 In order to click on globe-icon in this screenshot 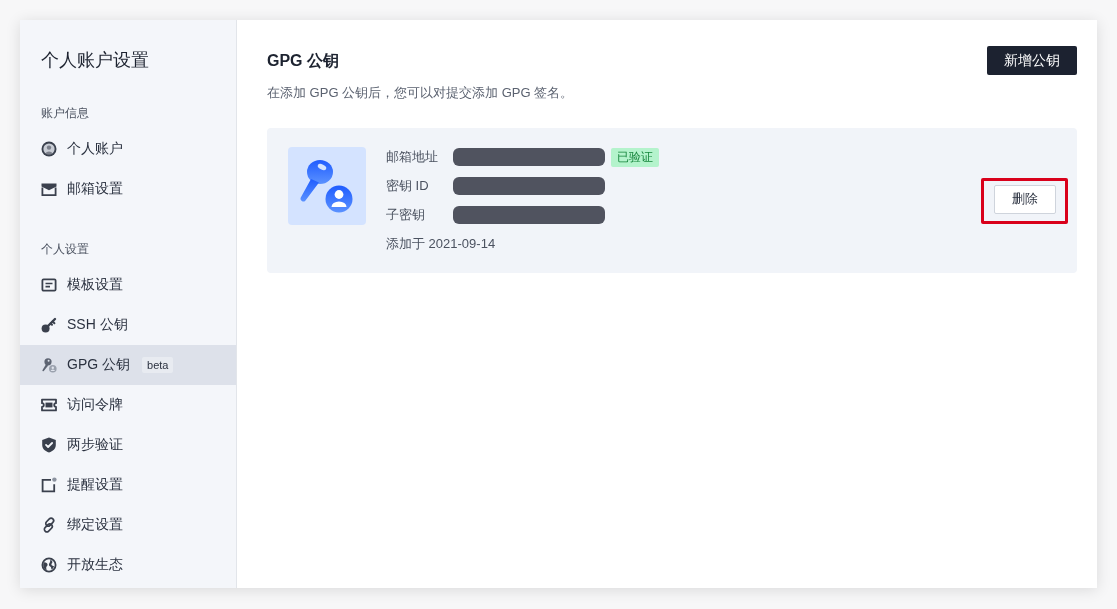, I will do `click(49, 565)`.